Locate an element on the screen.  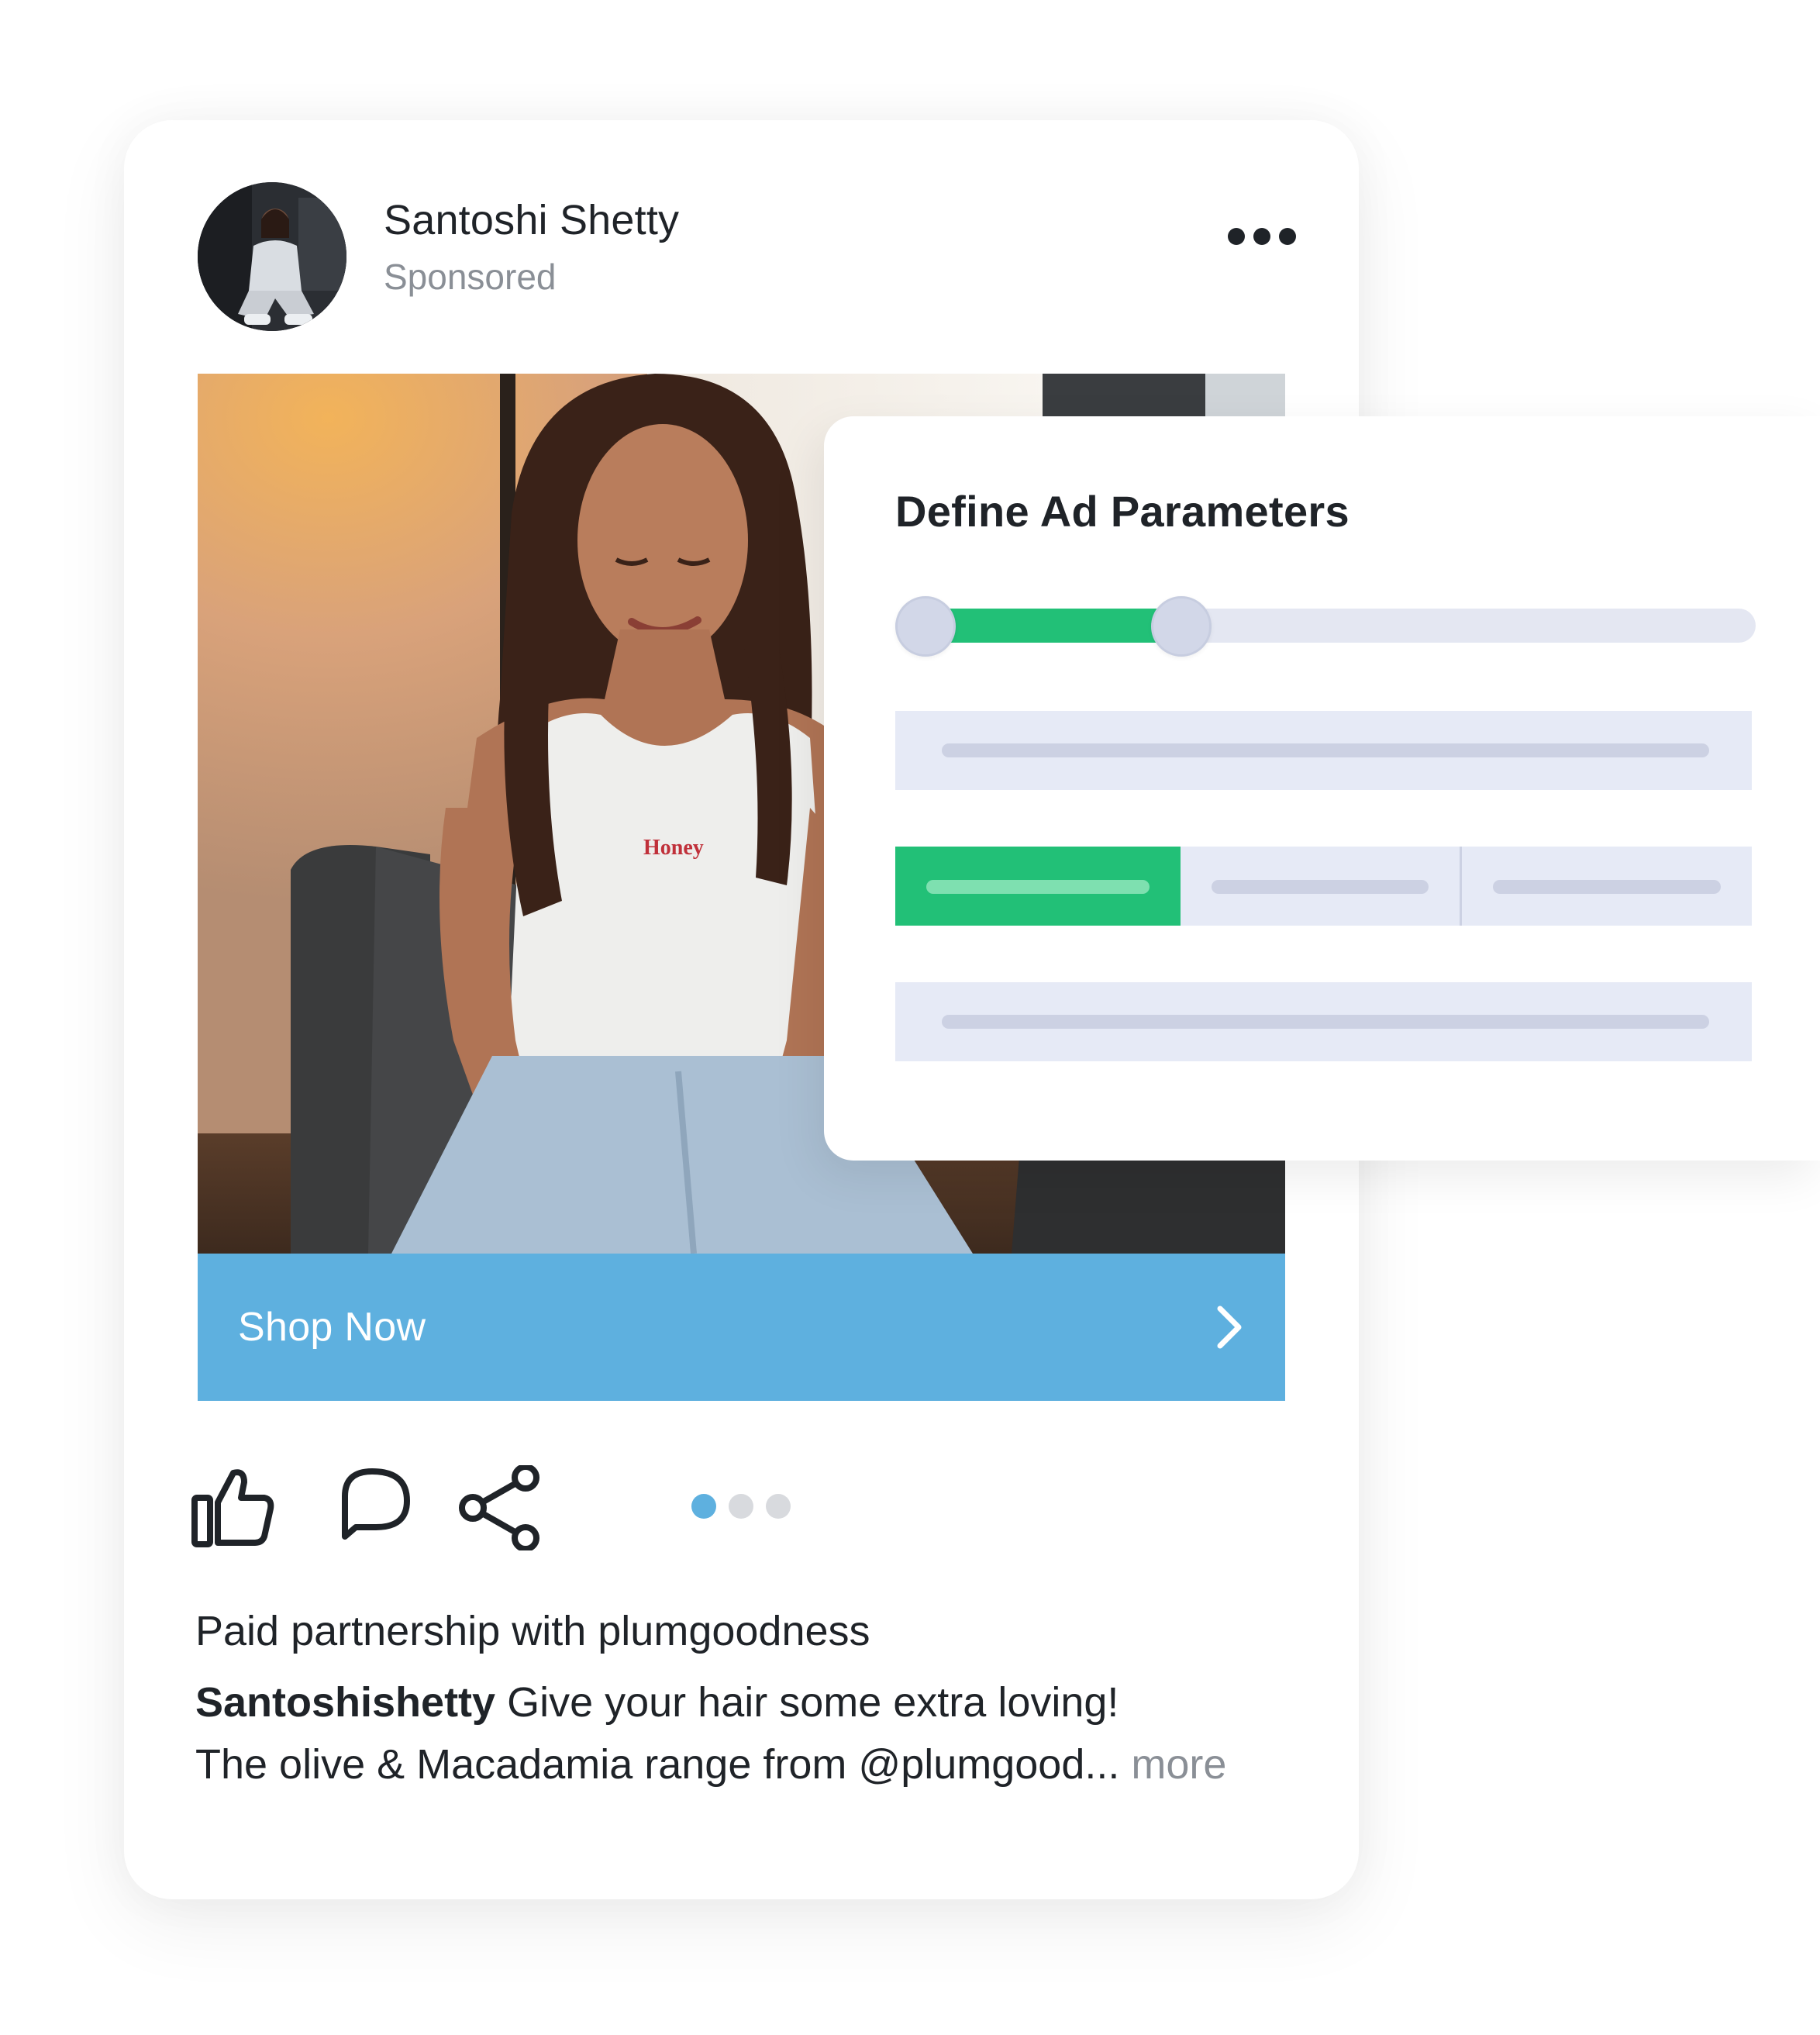
post-actions is located at coordinates (577, 1508).